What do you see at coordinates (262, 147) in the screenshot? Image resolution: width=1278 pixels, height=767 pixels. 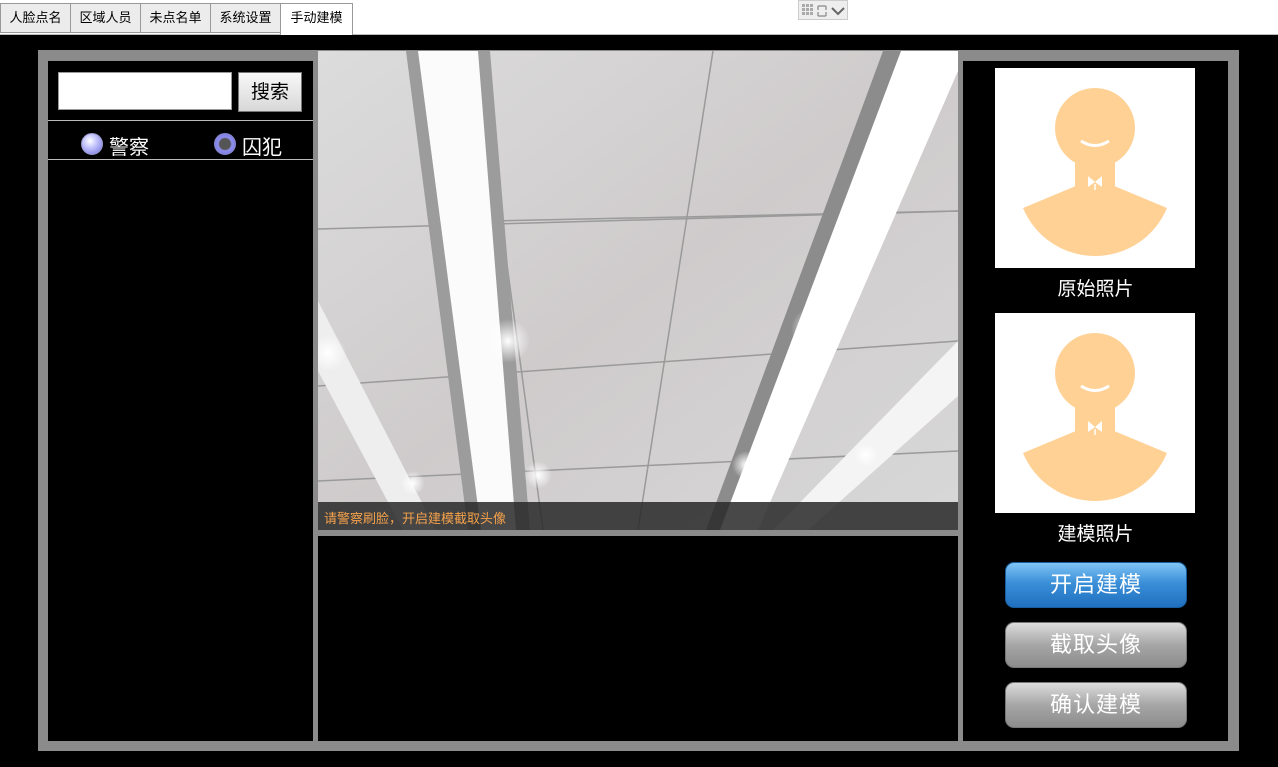 I see `radio-prisoner-label: 囚犯` at bounding box center [262, 147].